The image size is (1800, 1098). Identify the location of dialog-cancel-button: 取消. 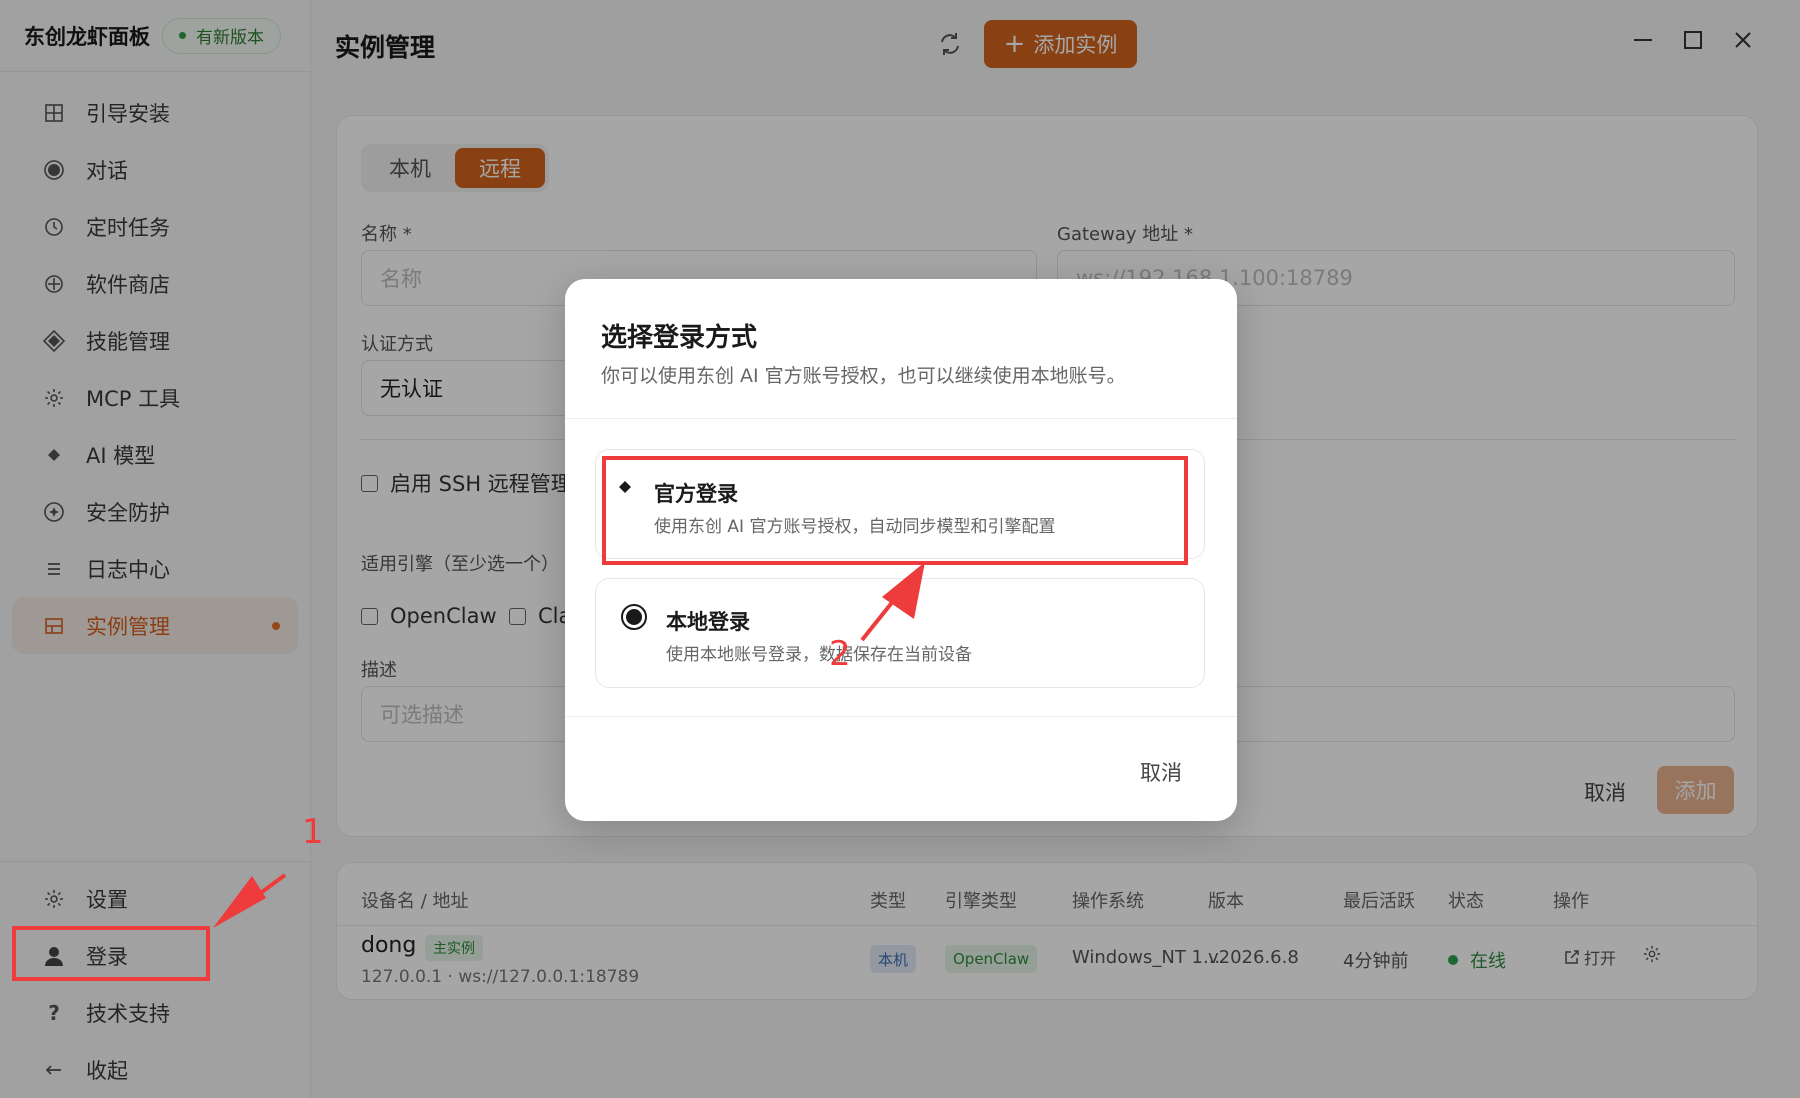
(1161, 772).